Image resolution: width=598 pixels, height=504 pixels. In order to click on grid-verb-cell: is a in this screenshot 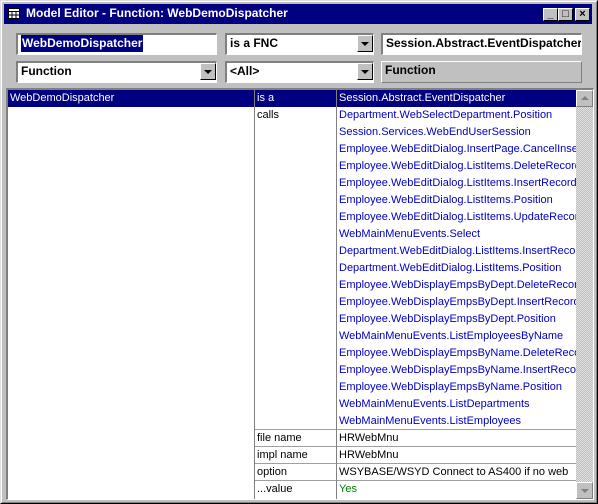, I will do `click(296, 98)`.